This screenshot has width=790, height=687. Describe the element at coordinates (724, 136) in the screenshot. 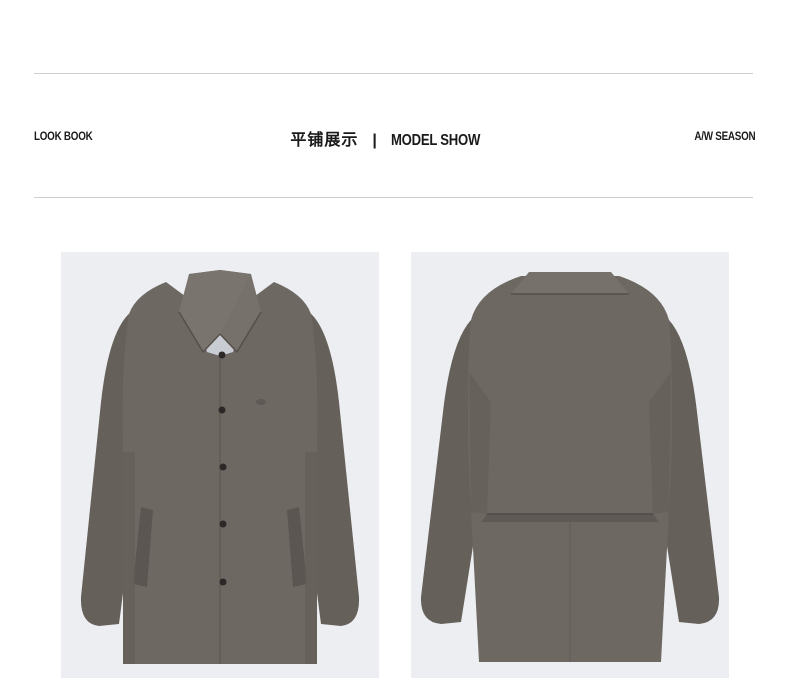

I see `season-label: A/W SEASON` at that location.